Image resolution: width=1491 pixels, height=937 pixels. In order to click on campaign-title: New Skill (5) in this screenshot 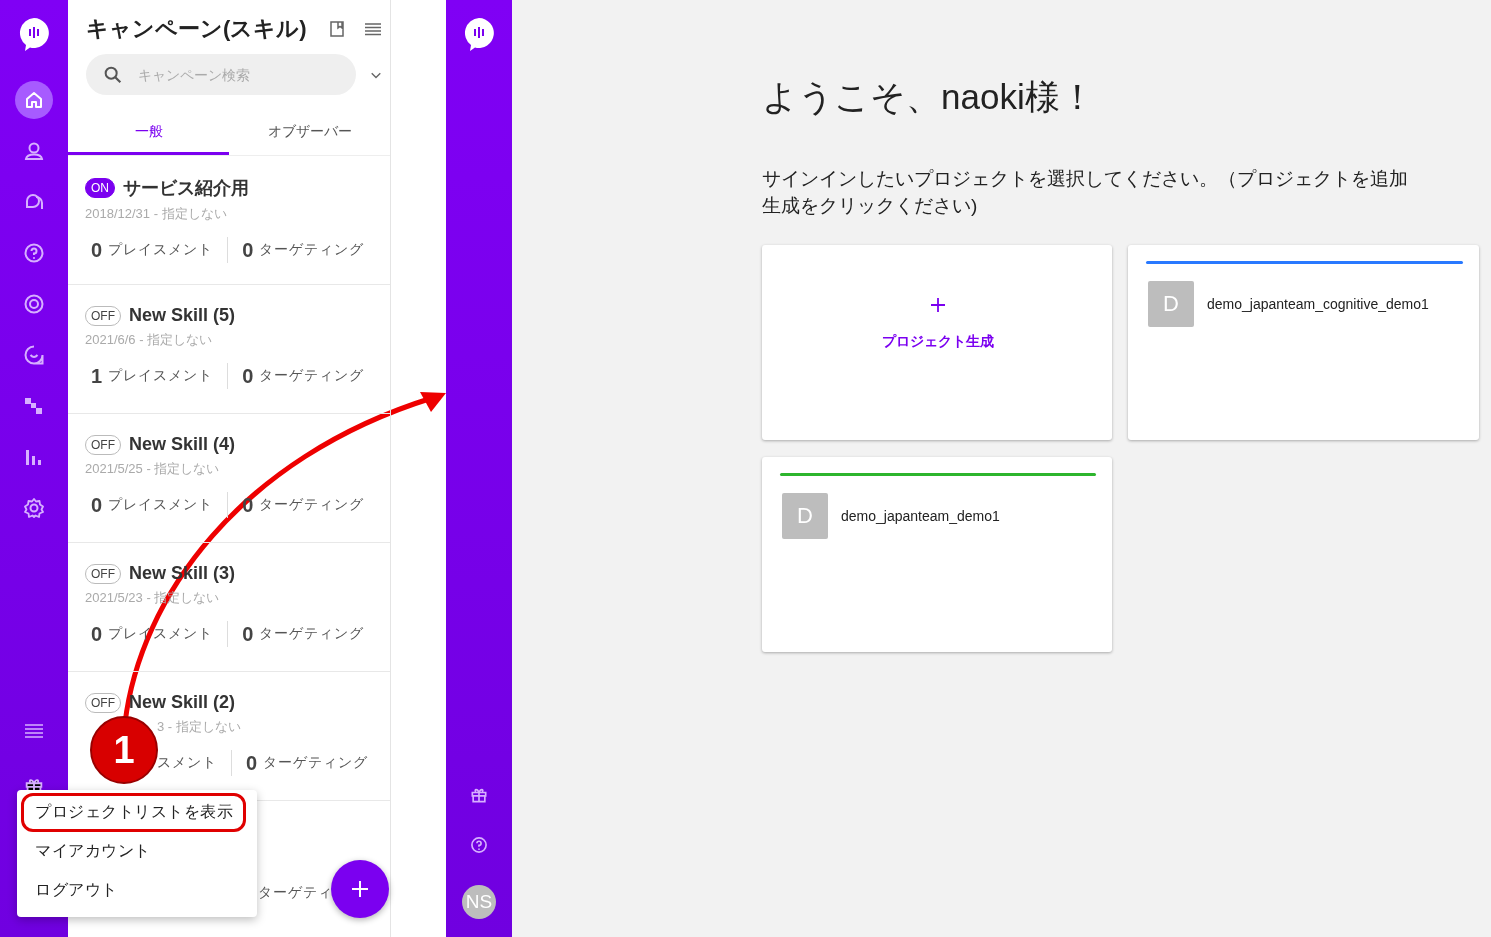, I will do `click(182, 315)`.